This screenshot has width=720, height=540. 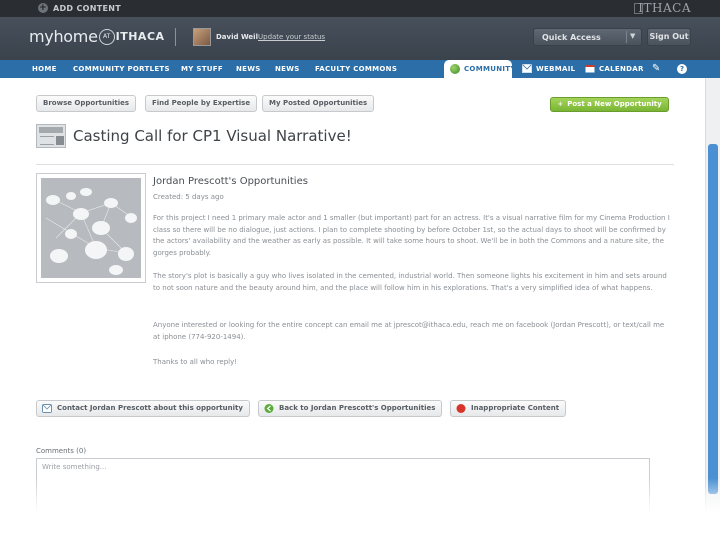 I want to click on scrollbar, so click(x=712, y=298).